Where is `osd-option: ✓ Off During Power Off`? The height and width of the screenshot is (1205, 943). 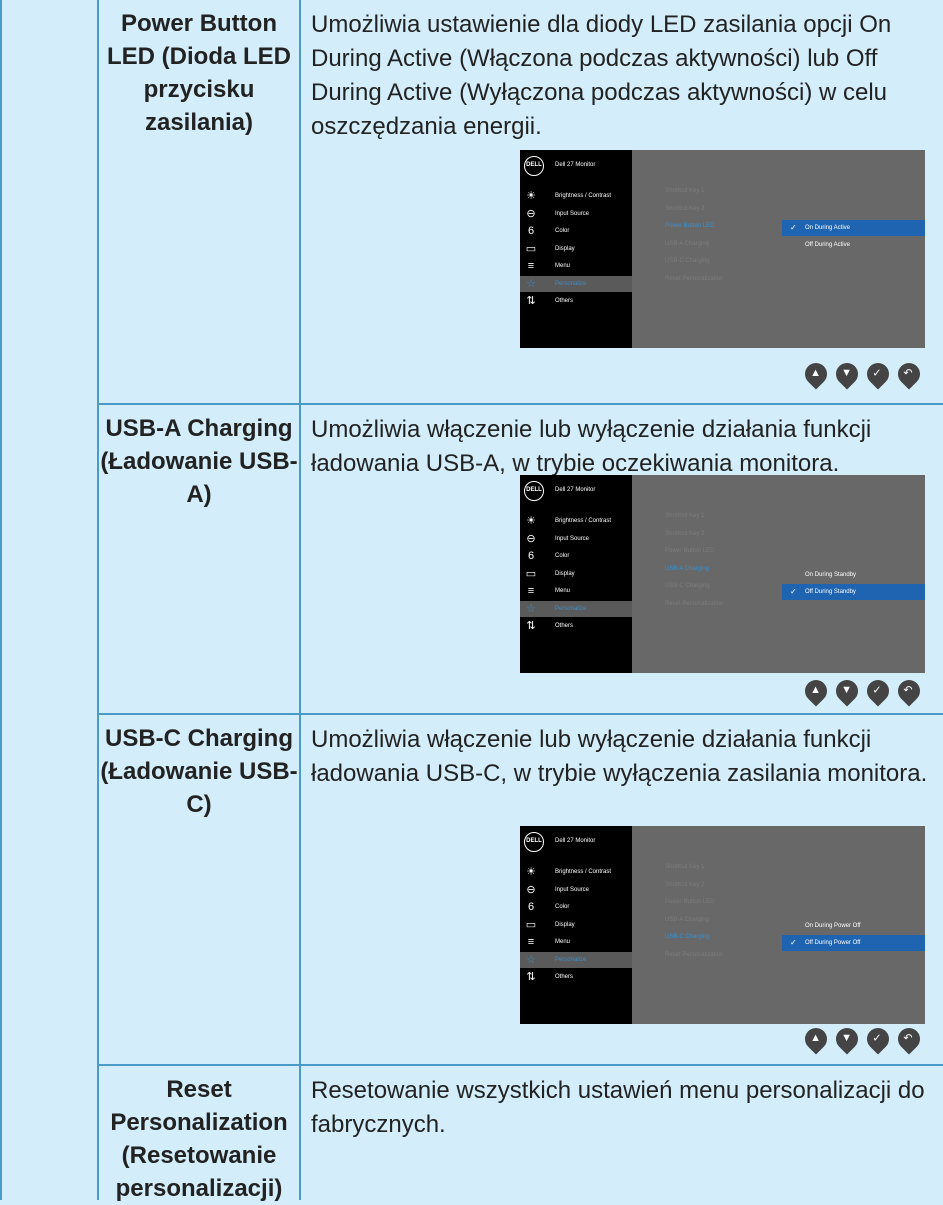
osd-option: ✓ Off During Power Off is located at coordinates (853, 943).